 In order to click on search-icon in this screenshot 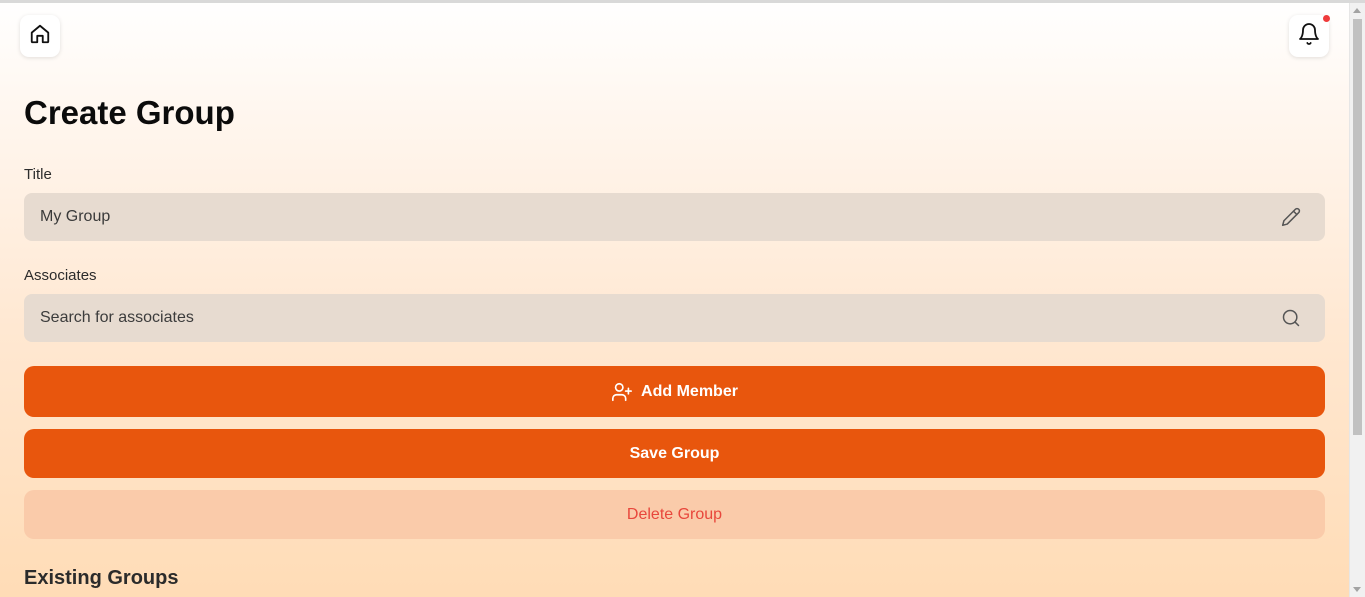, I will do `click(1291, 318)`.